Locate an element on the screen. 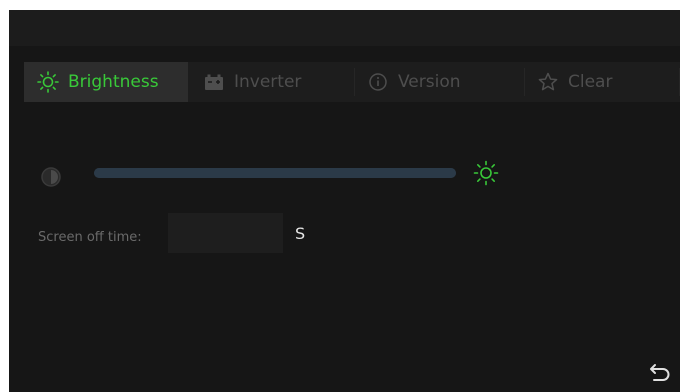  screen-off-time-unit: S is located at coordinates (300, 233).